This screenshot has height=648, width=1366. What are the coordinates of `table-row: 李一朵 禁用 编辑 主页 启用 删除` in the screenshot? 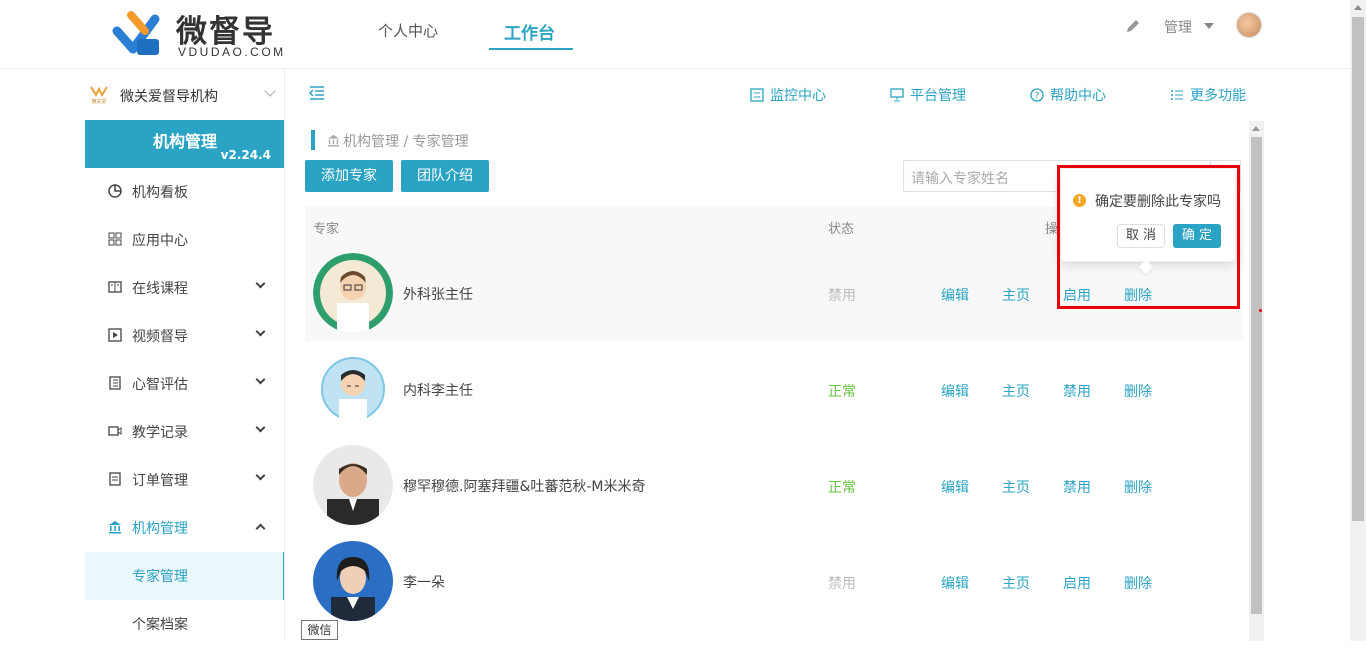 It's located at (774, 581).